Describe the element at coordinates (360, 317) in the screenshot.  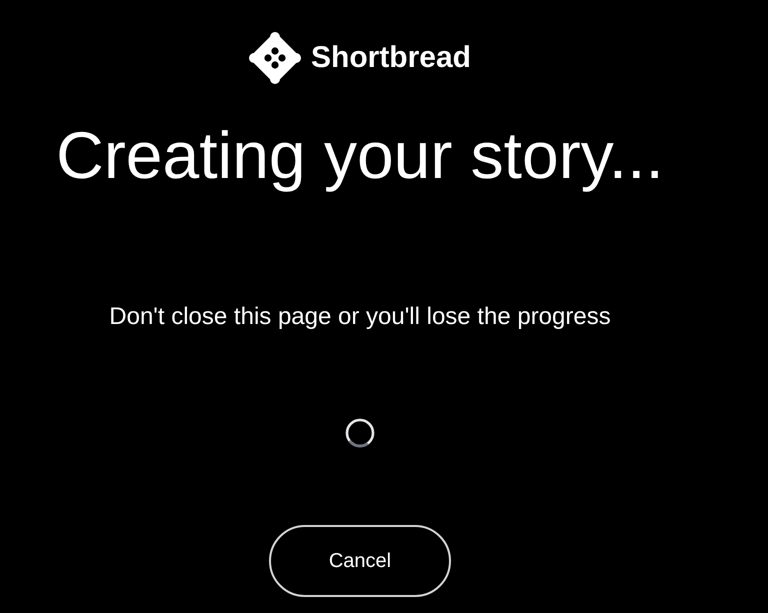
I see `warning-message: Don't close this page or you'll lose the progress` at that location.